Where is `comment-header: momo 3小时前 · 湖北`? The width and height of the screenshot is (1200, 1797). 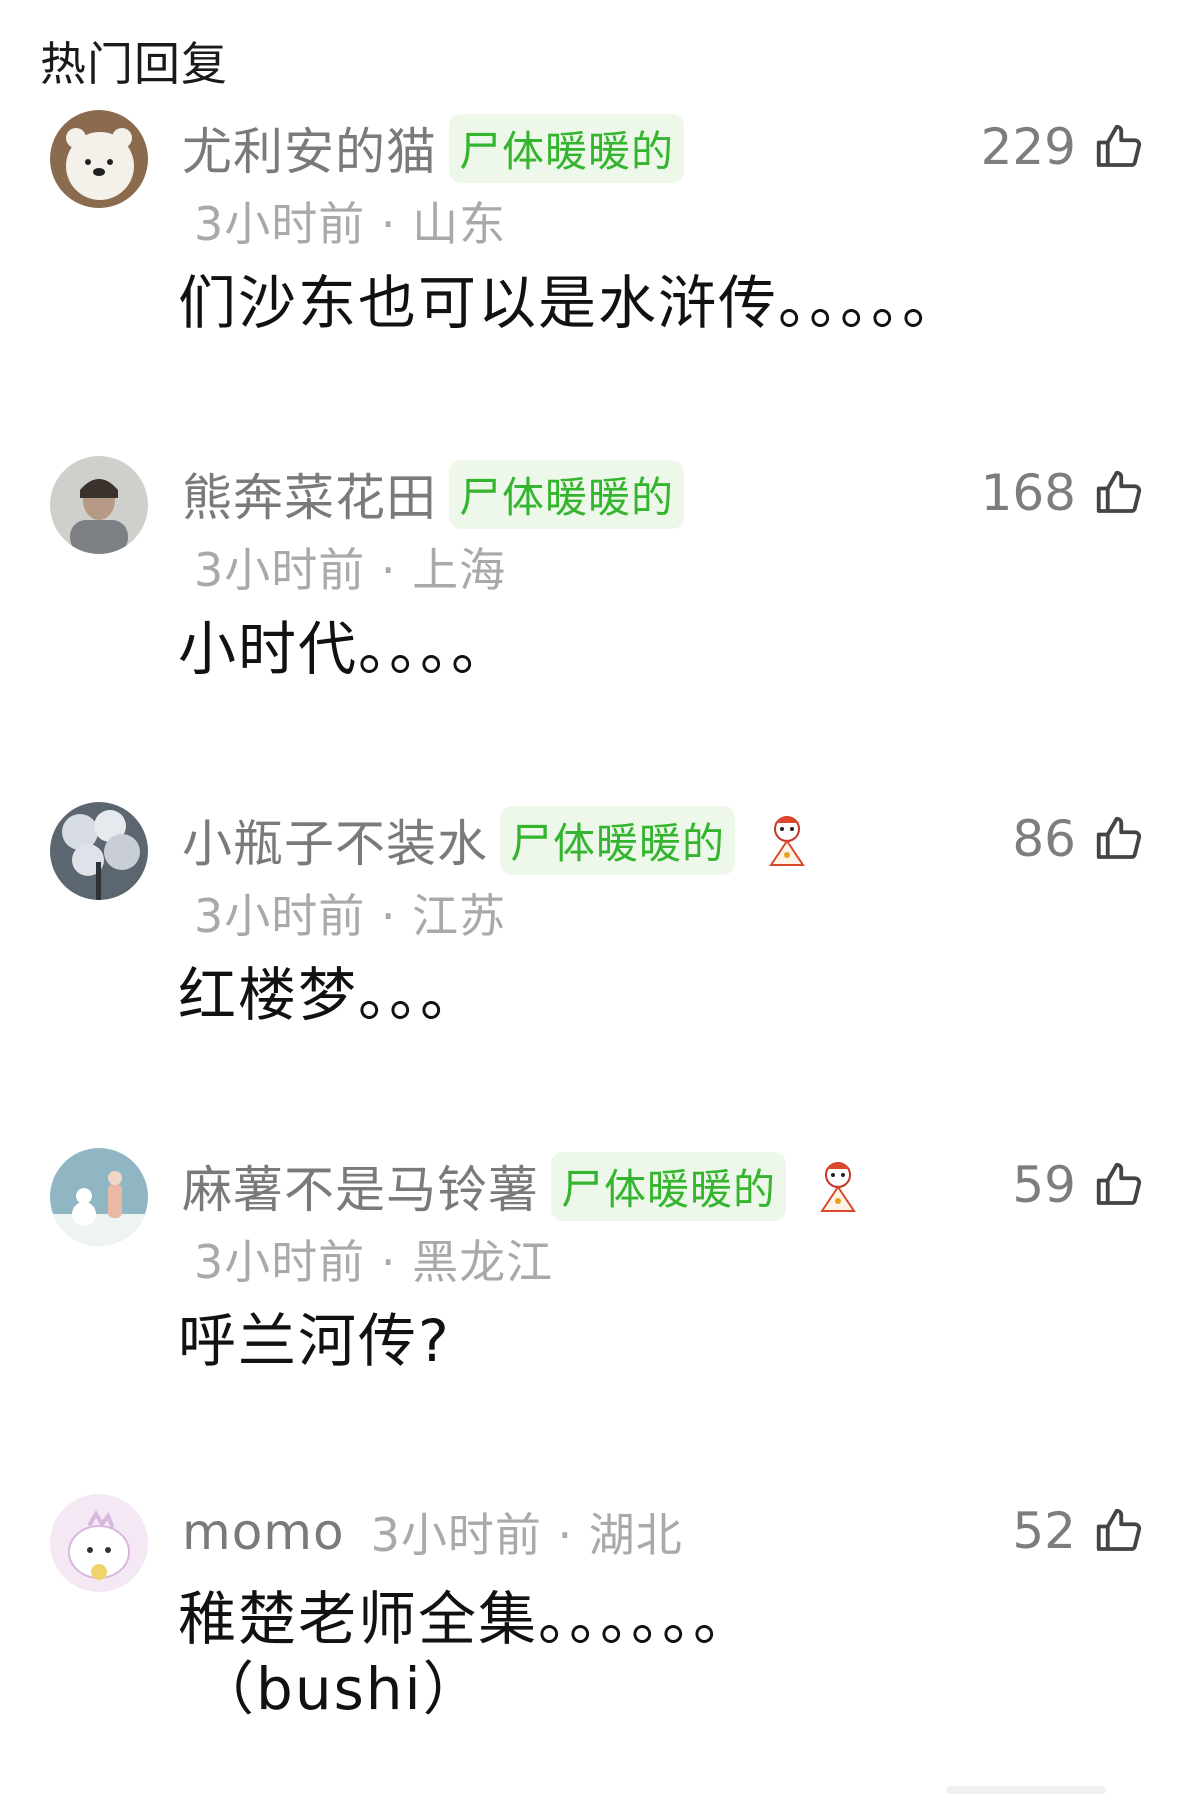
comment-header: momo 3小时前 · 湖北 is located at coordinates (432, 1532).